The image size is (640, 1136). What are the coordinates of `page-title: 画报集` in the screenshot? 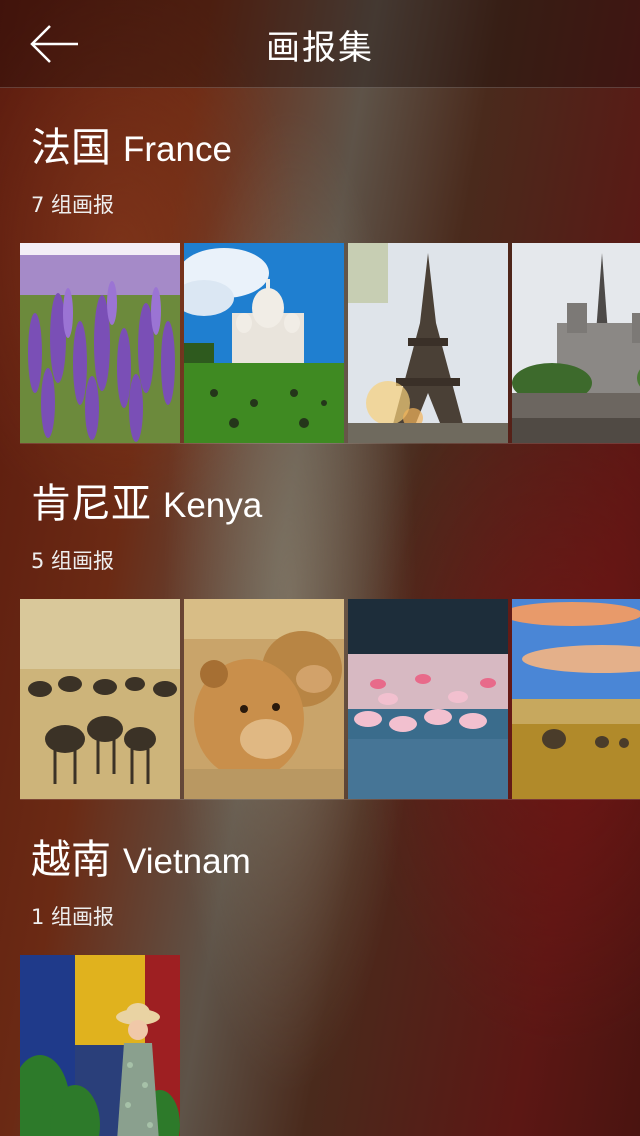 It's located at (320, 48).